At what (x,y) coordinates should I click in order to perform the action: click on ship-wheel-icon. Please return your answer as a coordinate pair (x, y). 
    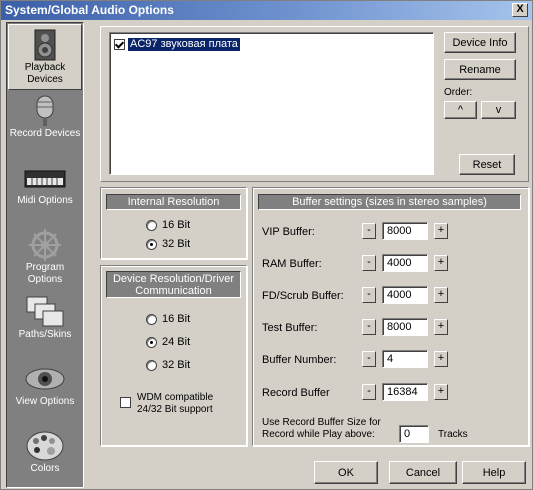
    Looking at the image, I should click on (45, 245).